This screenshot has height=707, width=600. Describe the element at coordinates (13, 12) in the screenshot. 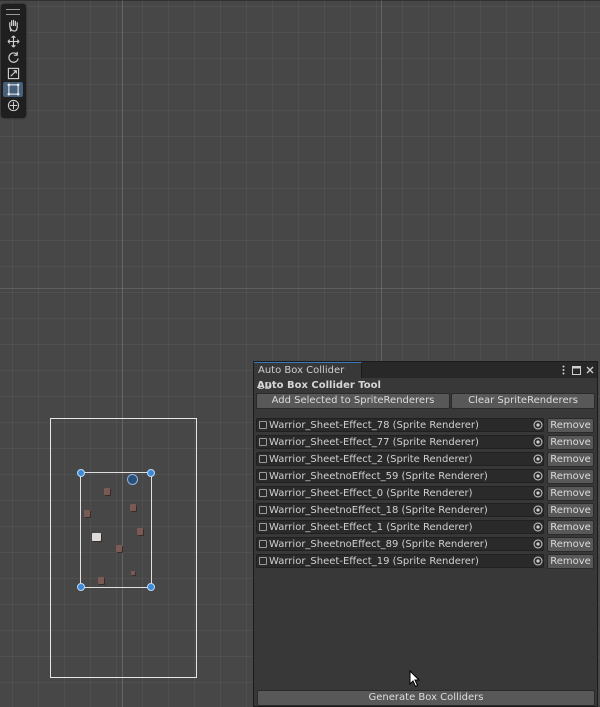

I see `toolbar-grip` at that location.